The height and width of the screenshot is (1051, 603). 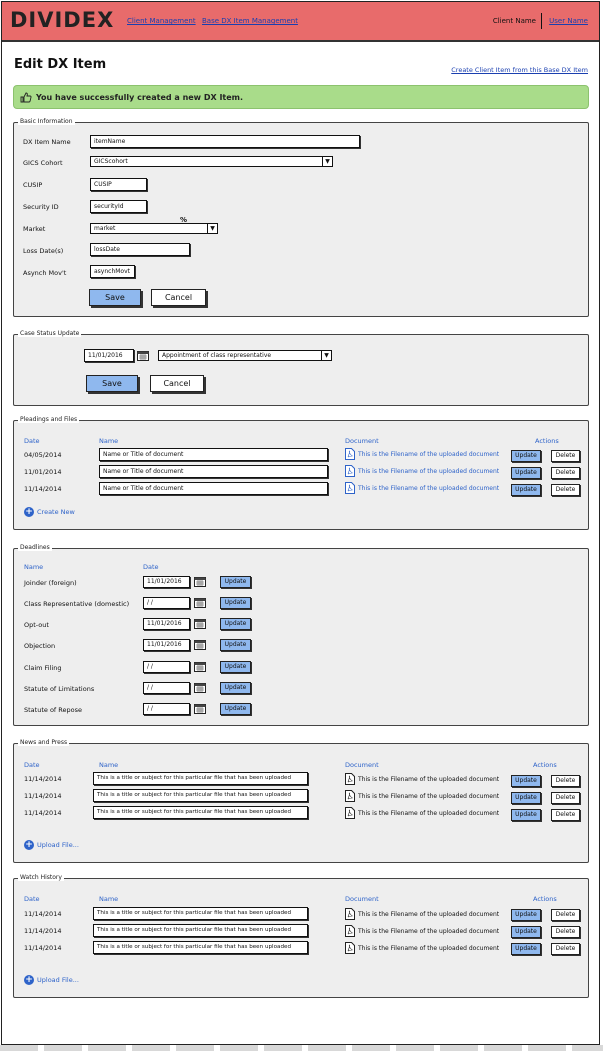 I want to click on case-date-input: 11/01/2016, so click(x=109, y=355).